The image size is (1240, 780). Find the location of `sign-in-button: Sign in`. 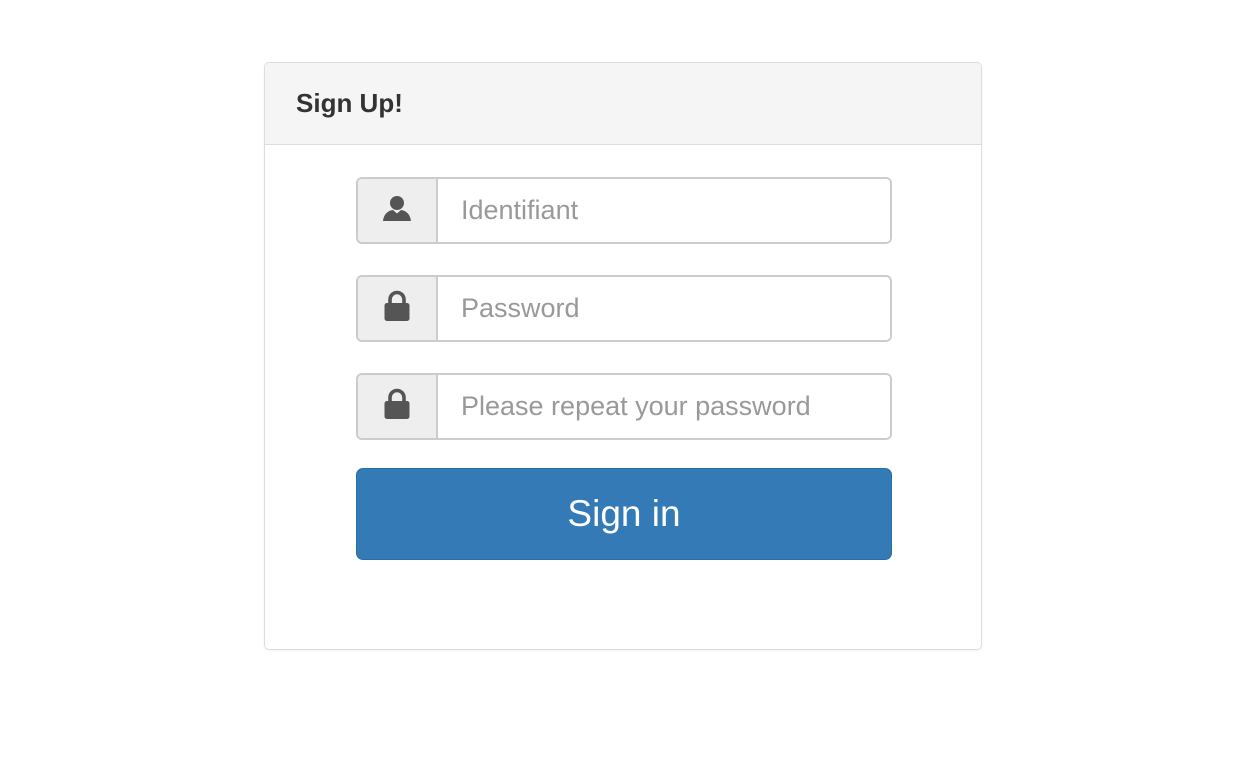

sign-in-button: Sign in is located at coordinates (624, 514).